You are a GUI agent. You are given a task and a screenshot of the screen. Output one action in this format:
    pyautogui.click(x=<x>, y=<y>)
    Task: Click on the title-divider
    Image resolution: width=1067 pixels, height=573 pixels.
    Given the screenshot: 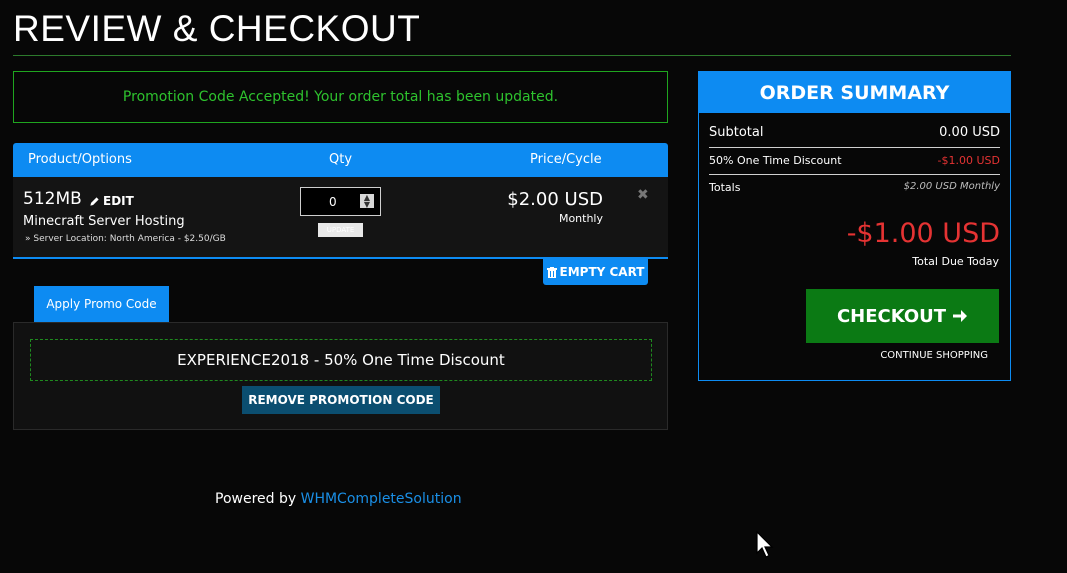 What is the action you would take?
    pyautogui.click(x=512, y=55)
    